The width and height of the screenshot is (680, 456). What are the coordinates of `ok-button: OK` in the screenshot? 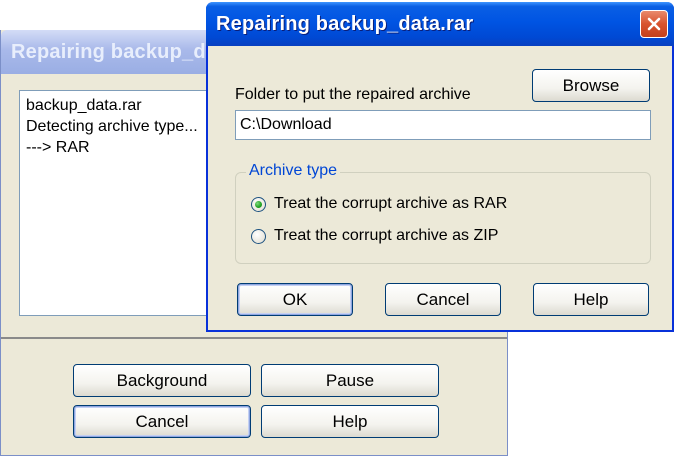 It's located at (295, 299).